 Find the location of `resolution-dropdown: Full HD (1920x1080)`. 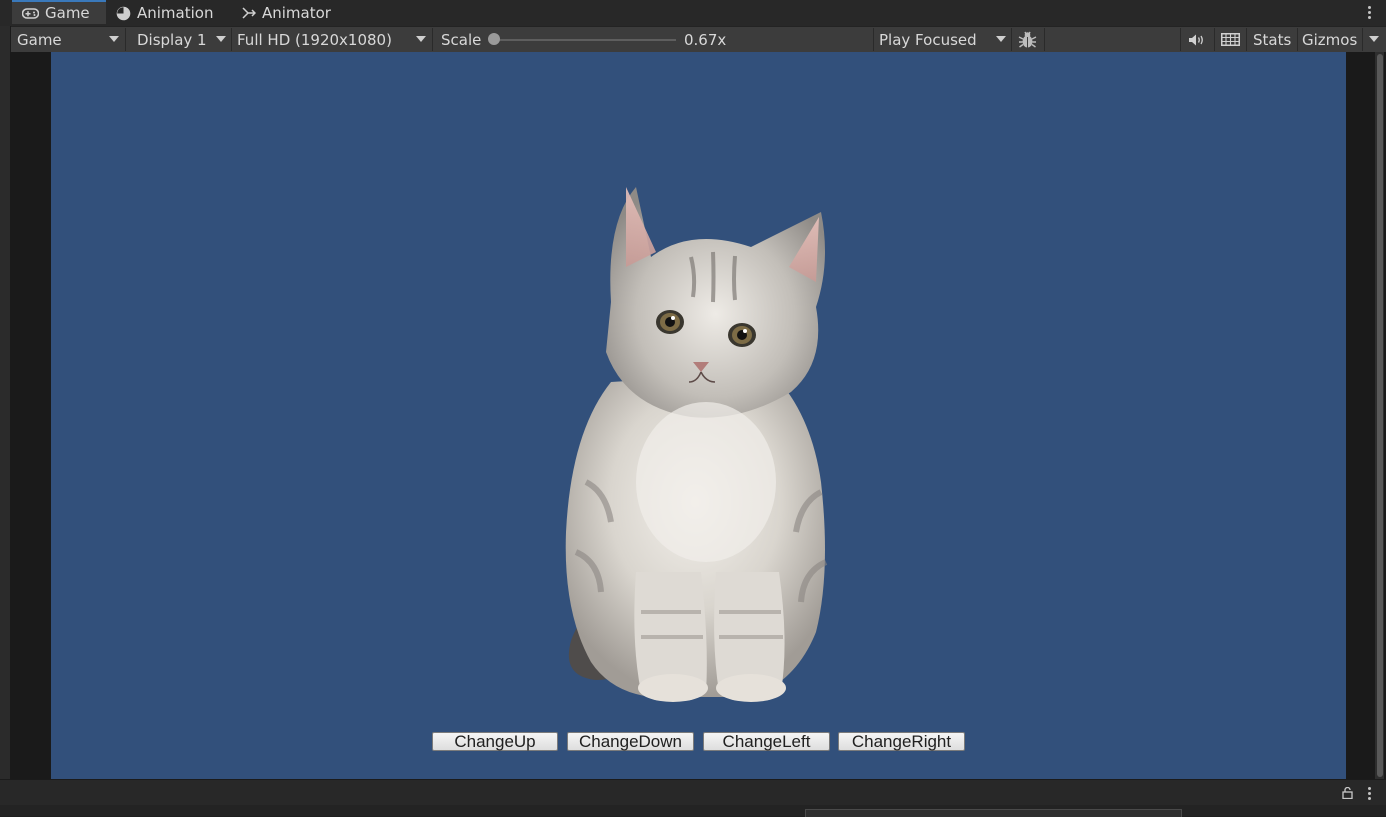

resolution-dropdown: Full HD (1920x1080) is located at coordinates (314, 39).